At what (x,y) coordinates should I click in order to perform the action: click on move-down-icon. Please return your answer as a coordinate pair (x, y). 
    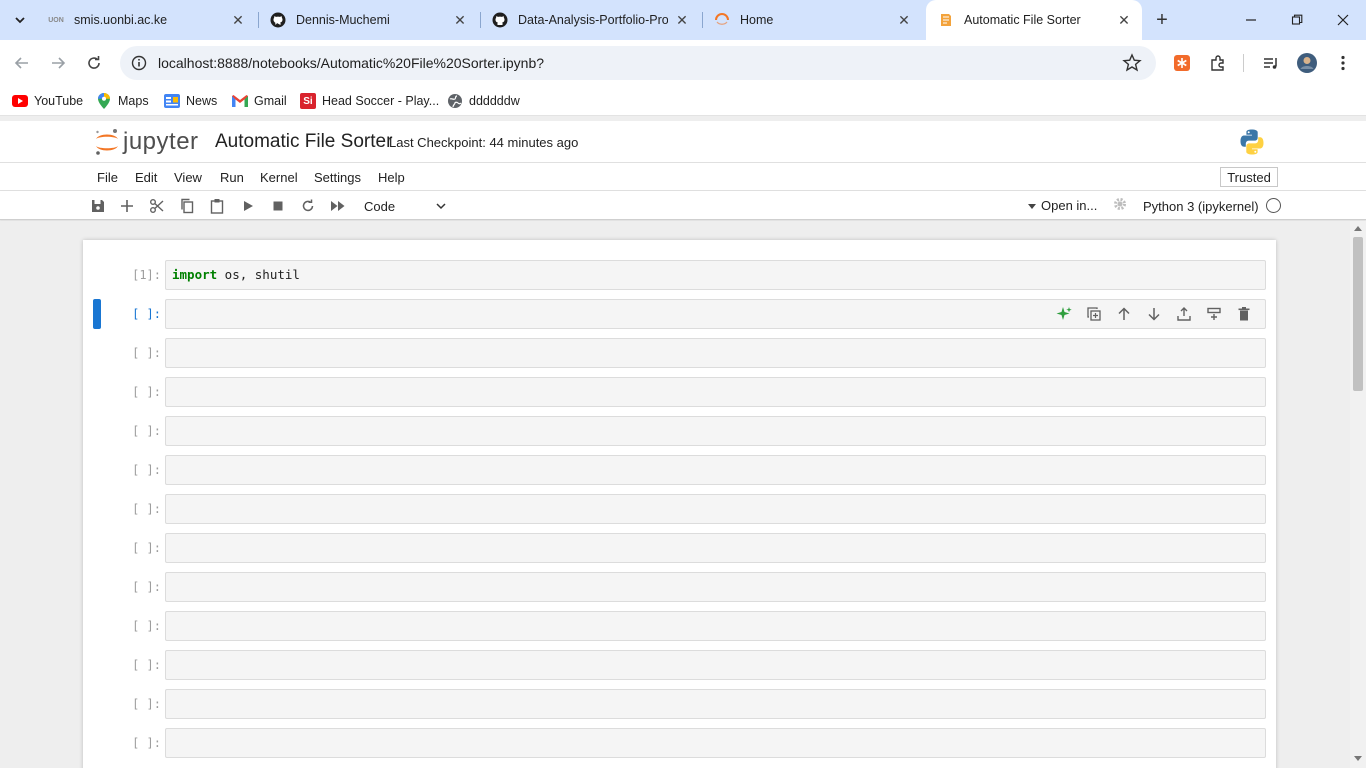
    Looking at the image, I should click on (1154, 314).